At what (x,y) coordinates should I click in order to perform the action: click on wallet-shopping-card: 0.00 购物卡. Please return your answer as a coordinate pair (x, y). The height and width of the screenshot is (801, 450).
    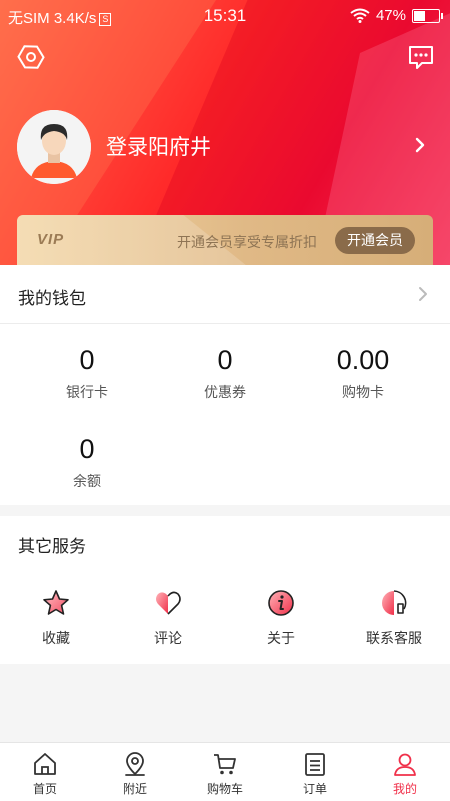
    Looking at the image, I should click on (363, 373).